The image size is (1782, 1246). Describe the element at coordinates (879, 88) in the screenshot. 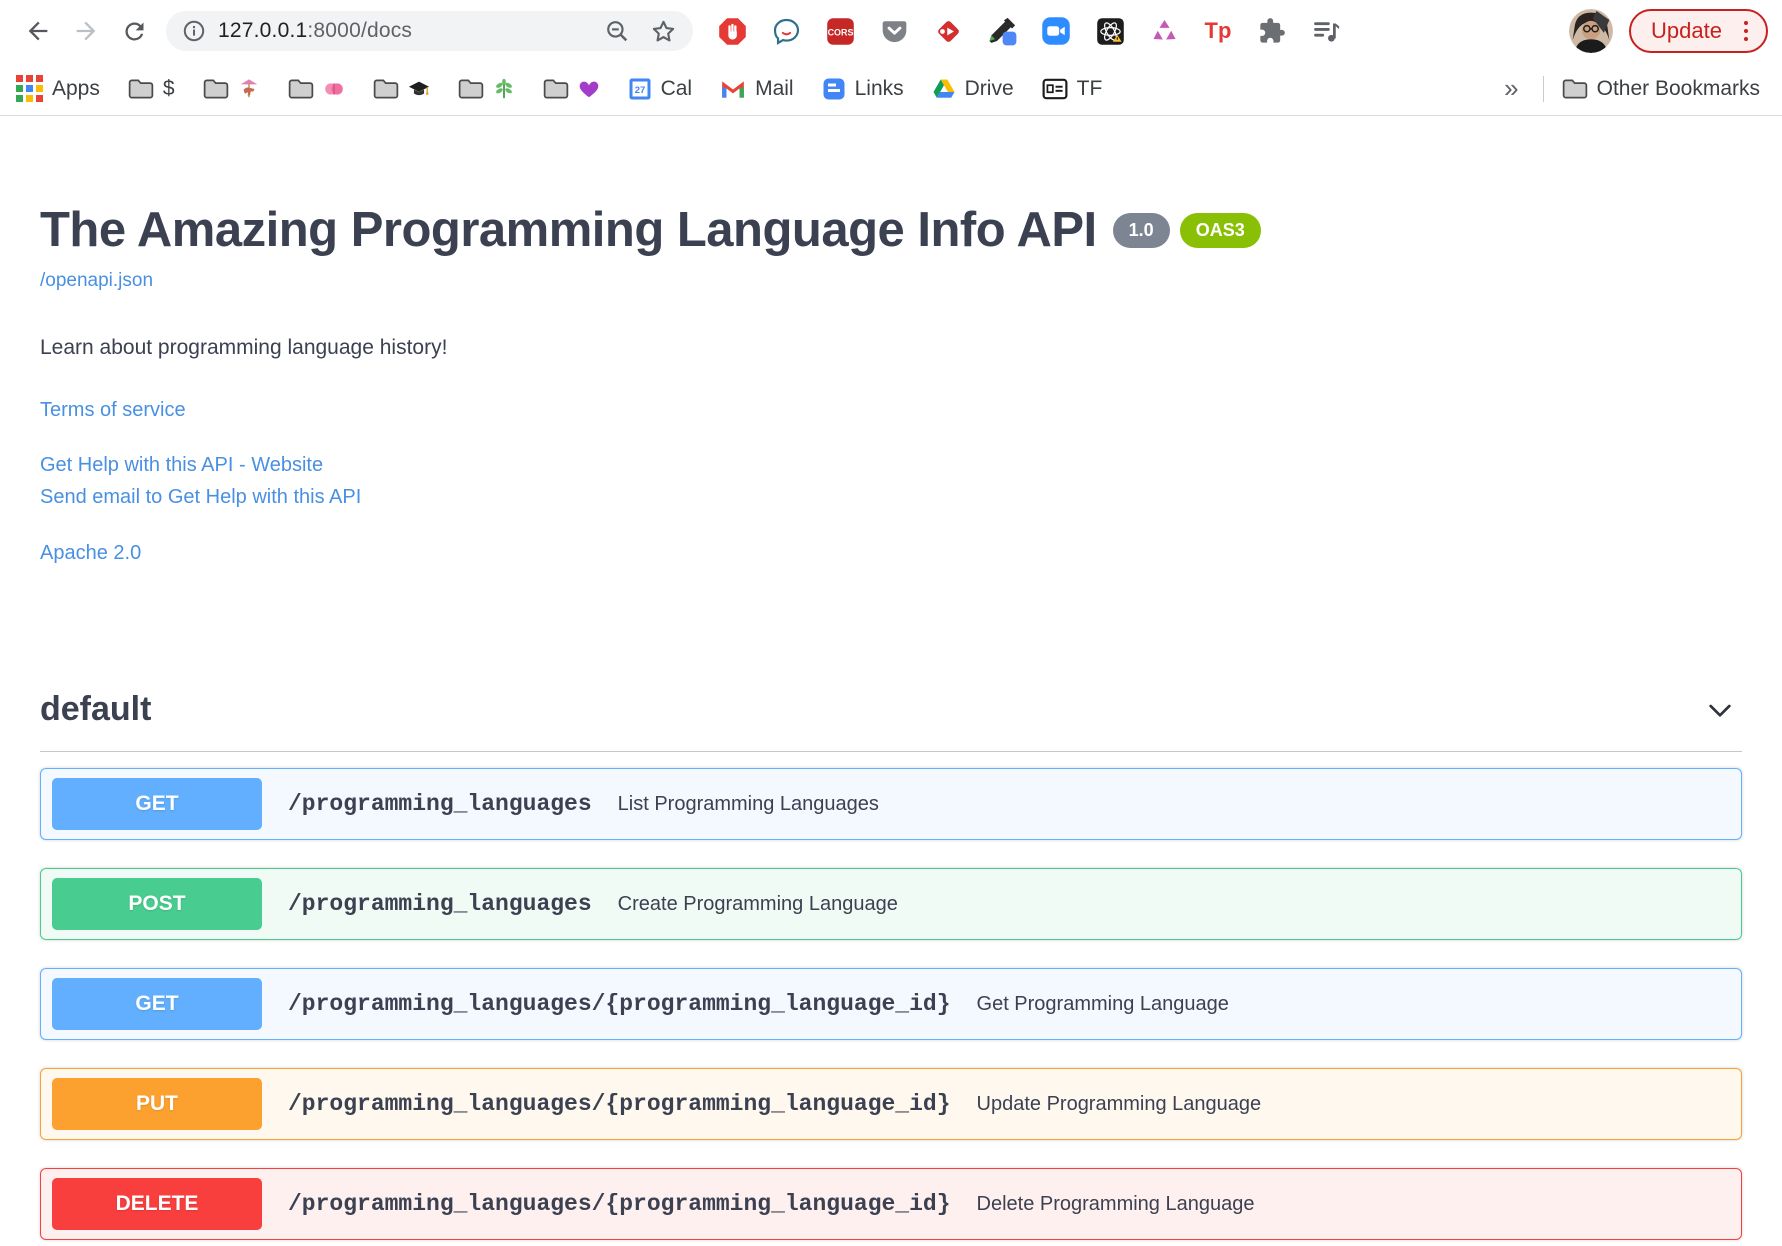

I see `bookmark-label: Links` at that location.